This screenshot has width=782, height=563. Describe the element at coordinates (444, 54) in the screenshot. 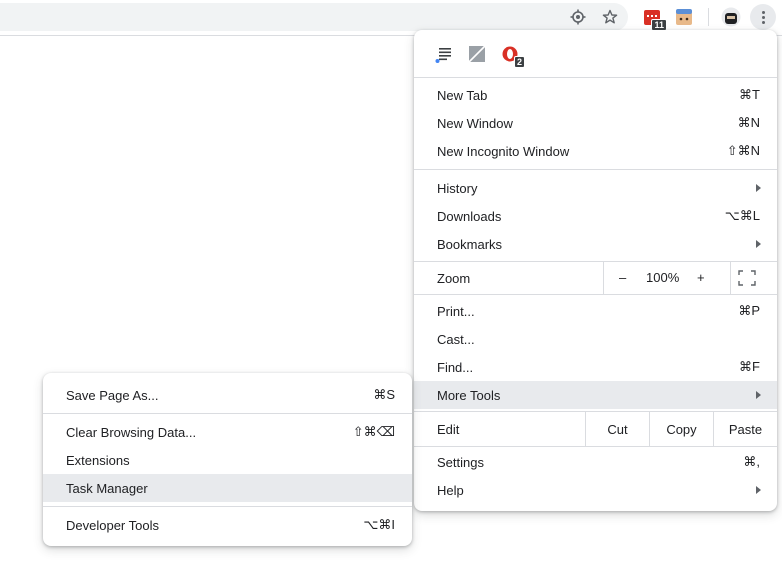

I see `reader-lines-icon` at that location.